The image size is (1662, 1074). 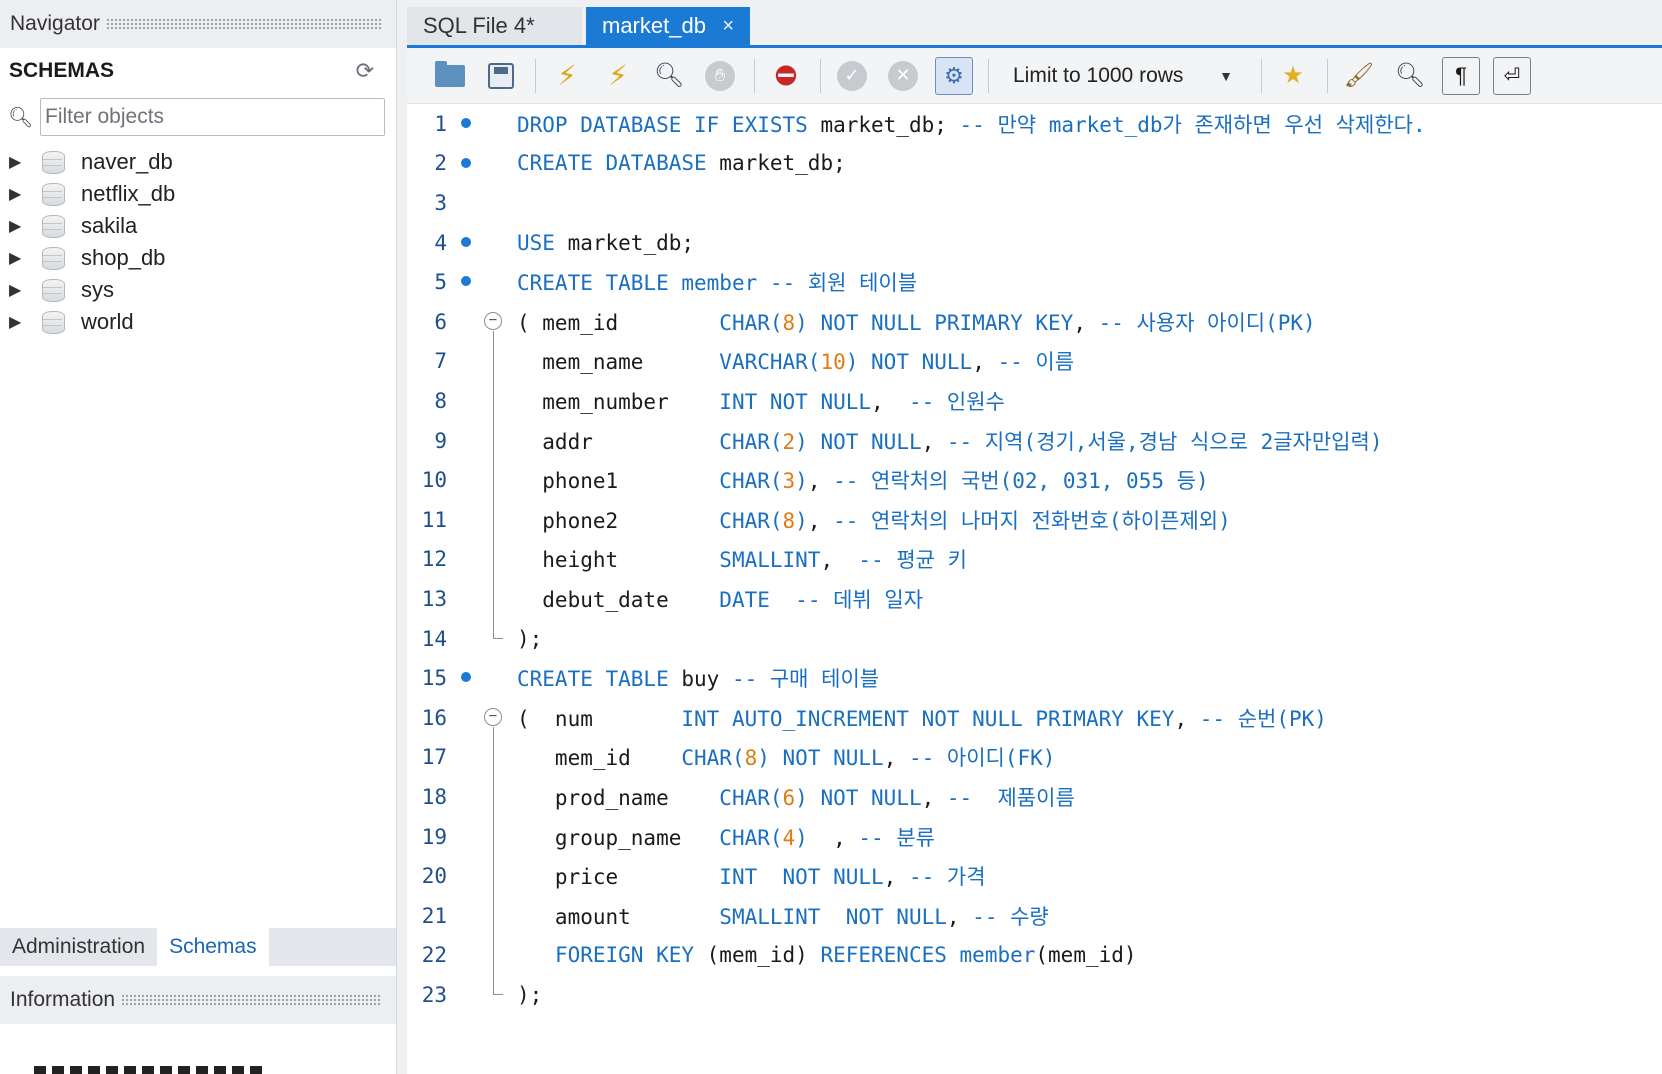 I want to click on schema-item: ▶ sakila, so click(x=198, y=226).